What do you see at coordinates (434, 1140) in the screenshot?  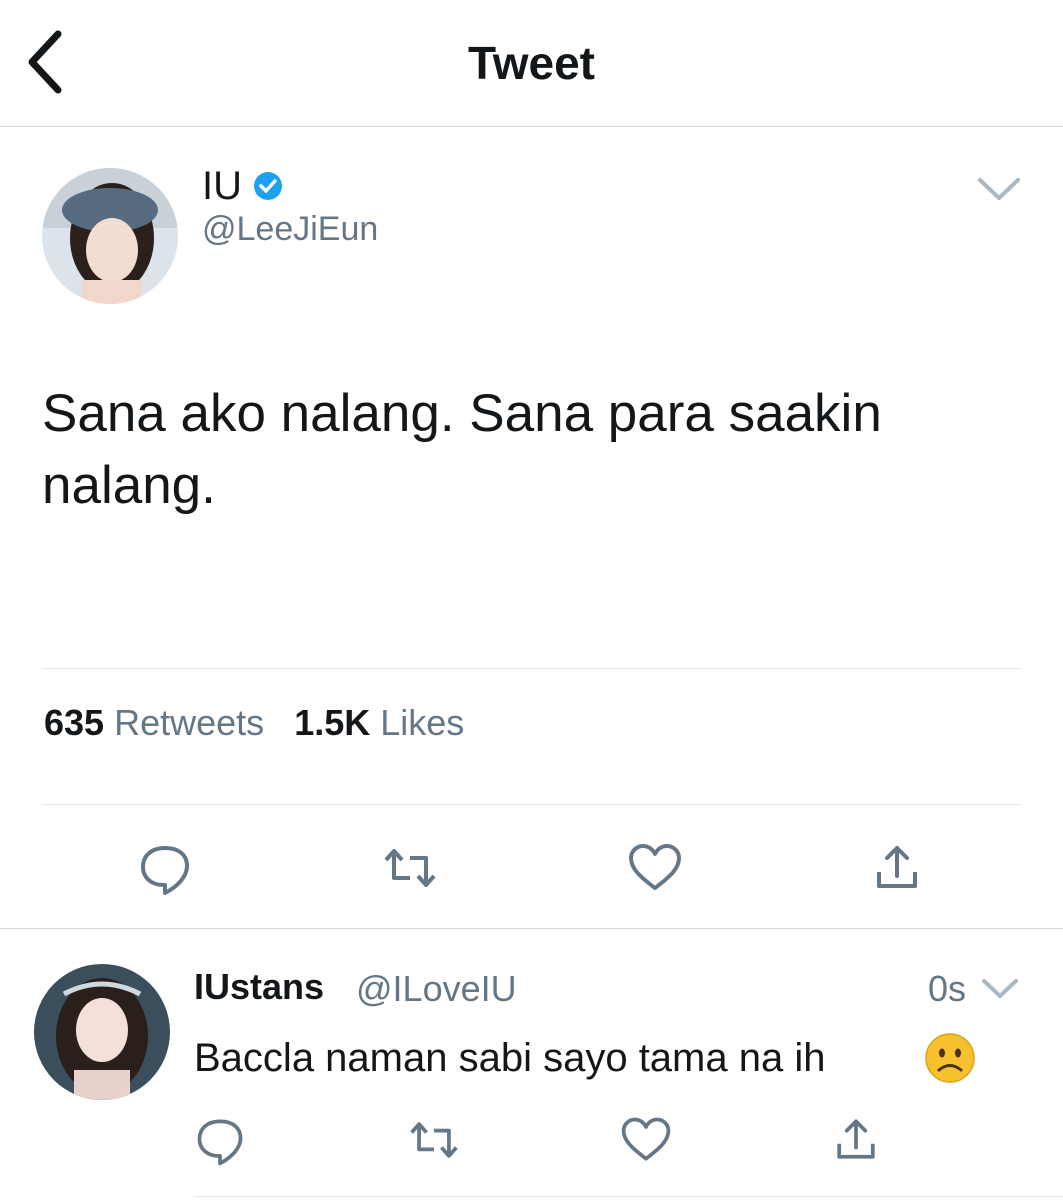 I see `reply-retweet-icon` at bounding box center [434, 1140].